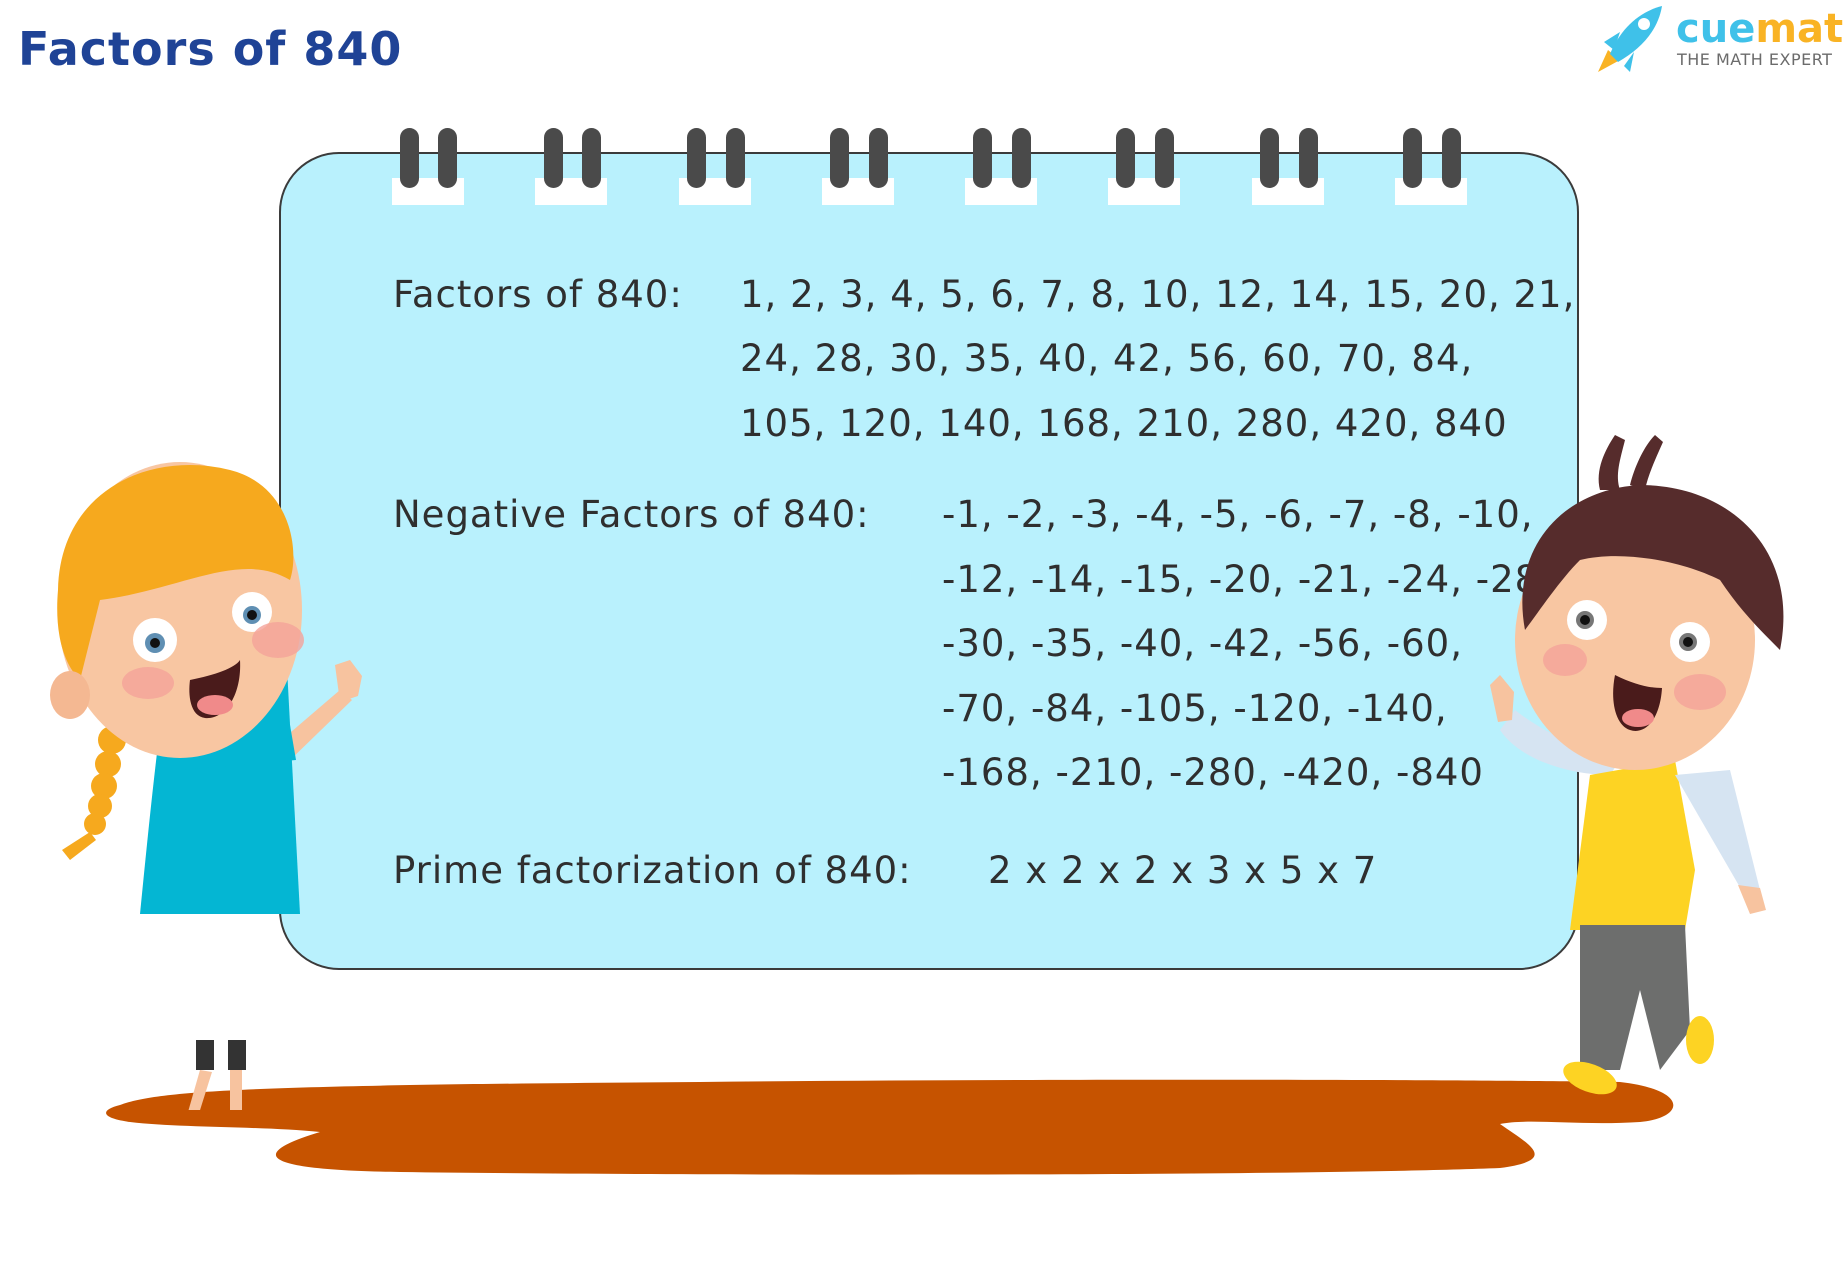 This screenshot has height=1275, width=1843. Describe the element at coordinates (1183, 870) in the screenshot. I see `prime-factorization-value: 2 x 2 x 2 x 3 x 5 x 7` at that location.